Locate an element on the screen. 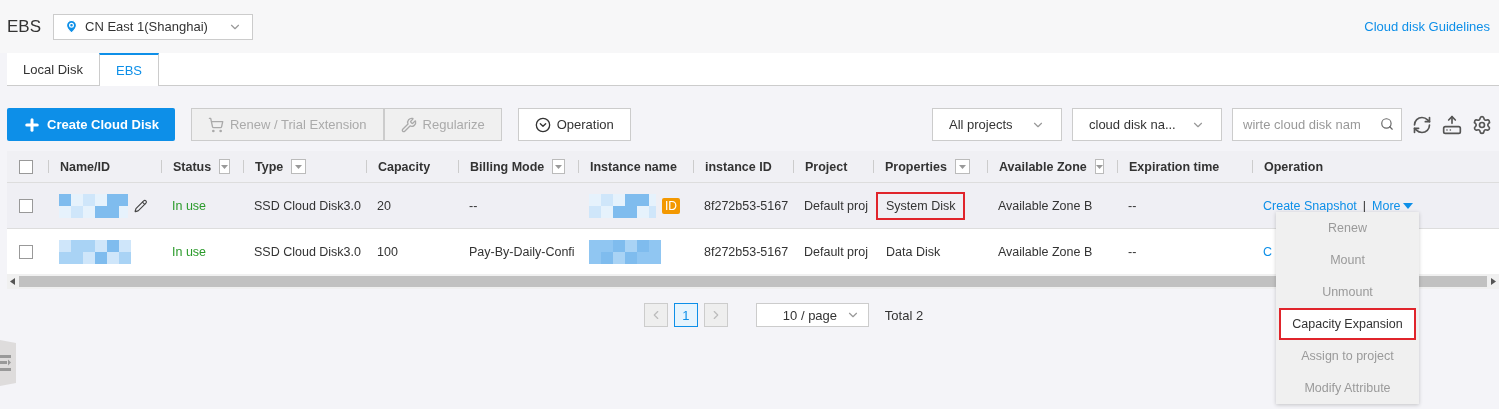 This screenshot has height=409, width=1499. column-header: Operation is located at coordinates (1294, 166).